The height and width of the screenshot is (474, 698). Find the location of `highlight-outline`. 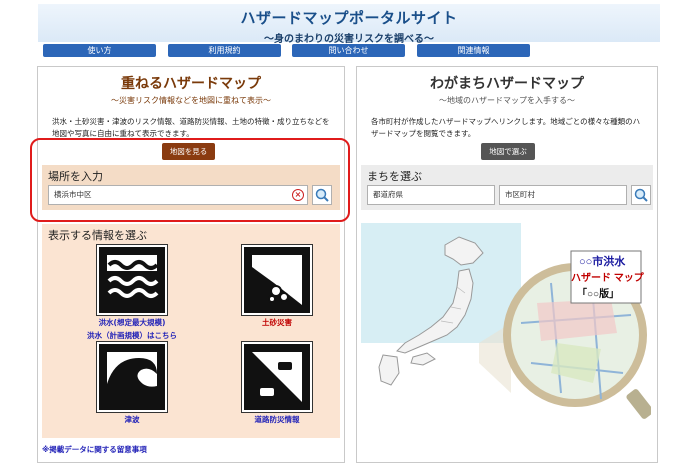

highlight-outline is located at coordinates (190, 180).